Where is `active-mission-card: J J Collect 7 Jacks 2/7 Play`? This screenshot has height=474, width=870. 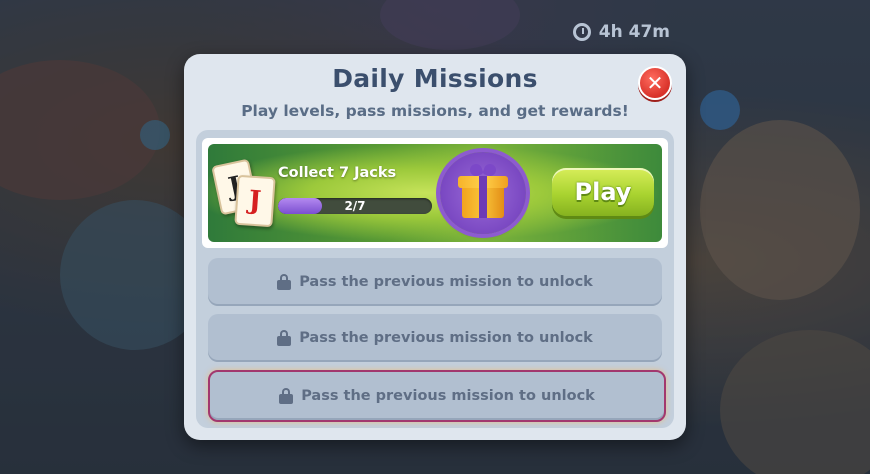 active-mission-card: J J Collect 7 Jacks 2/7 Play is located at coordinates (435, 193).